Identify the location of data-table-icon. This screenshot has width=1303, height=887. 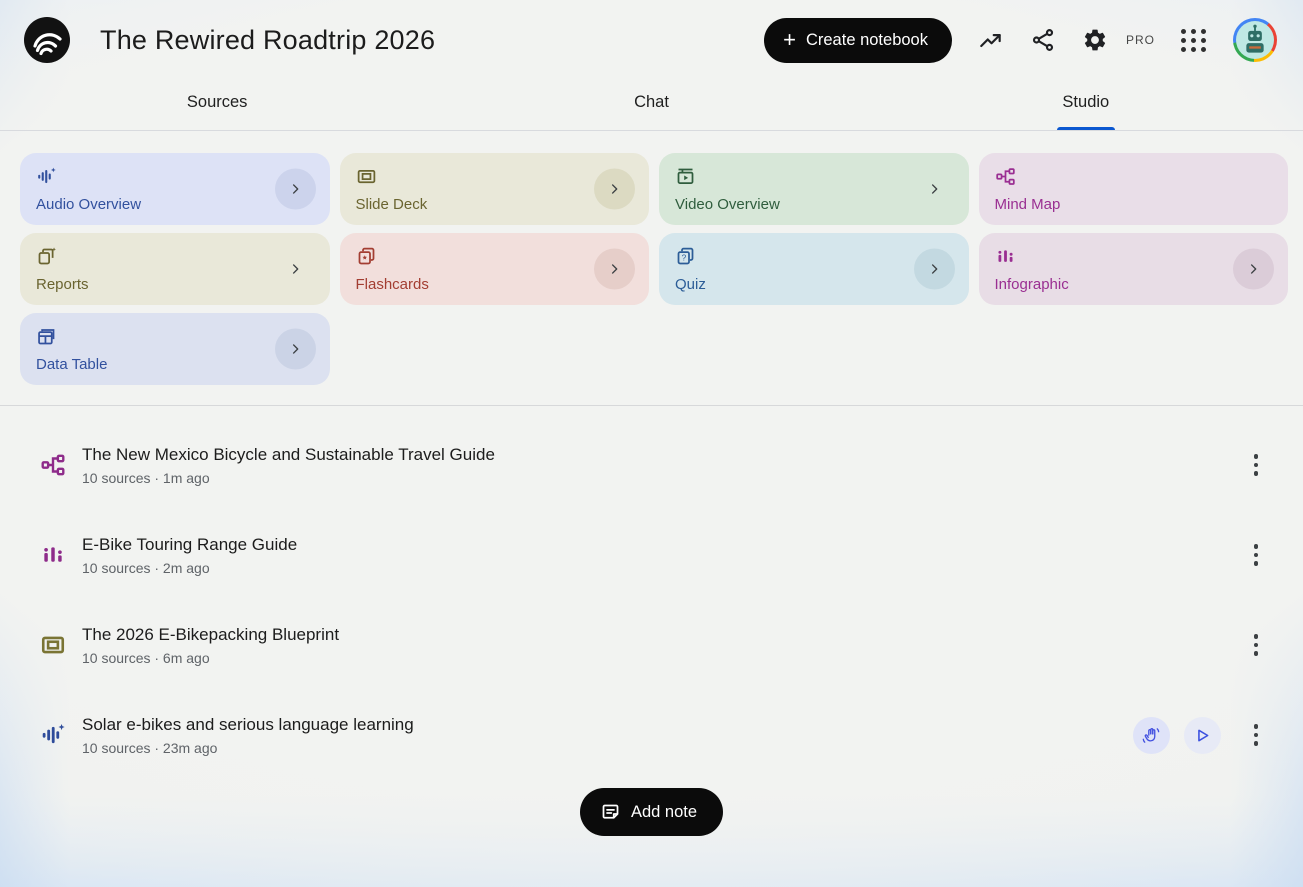
(46, 336).